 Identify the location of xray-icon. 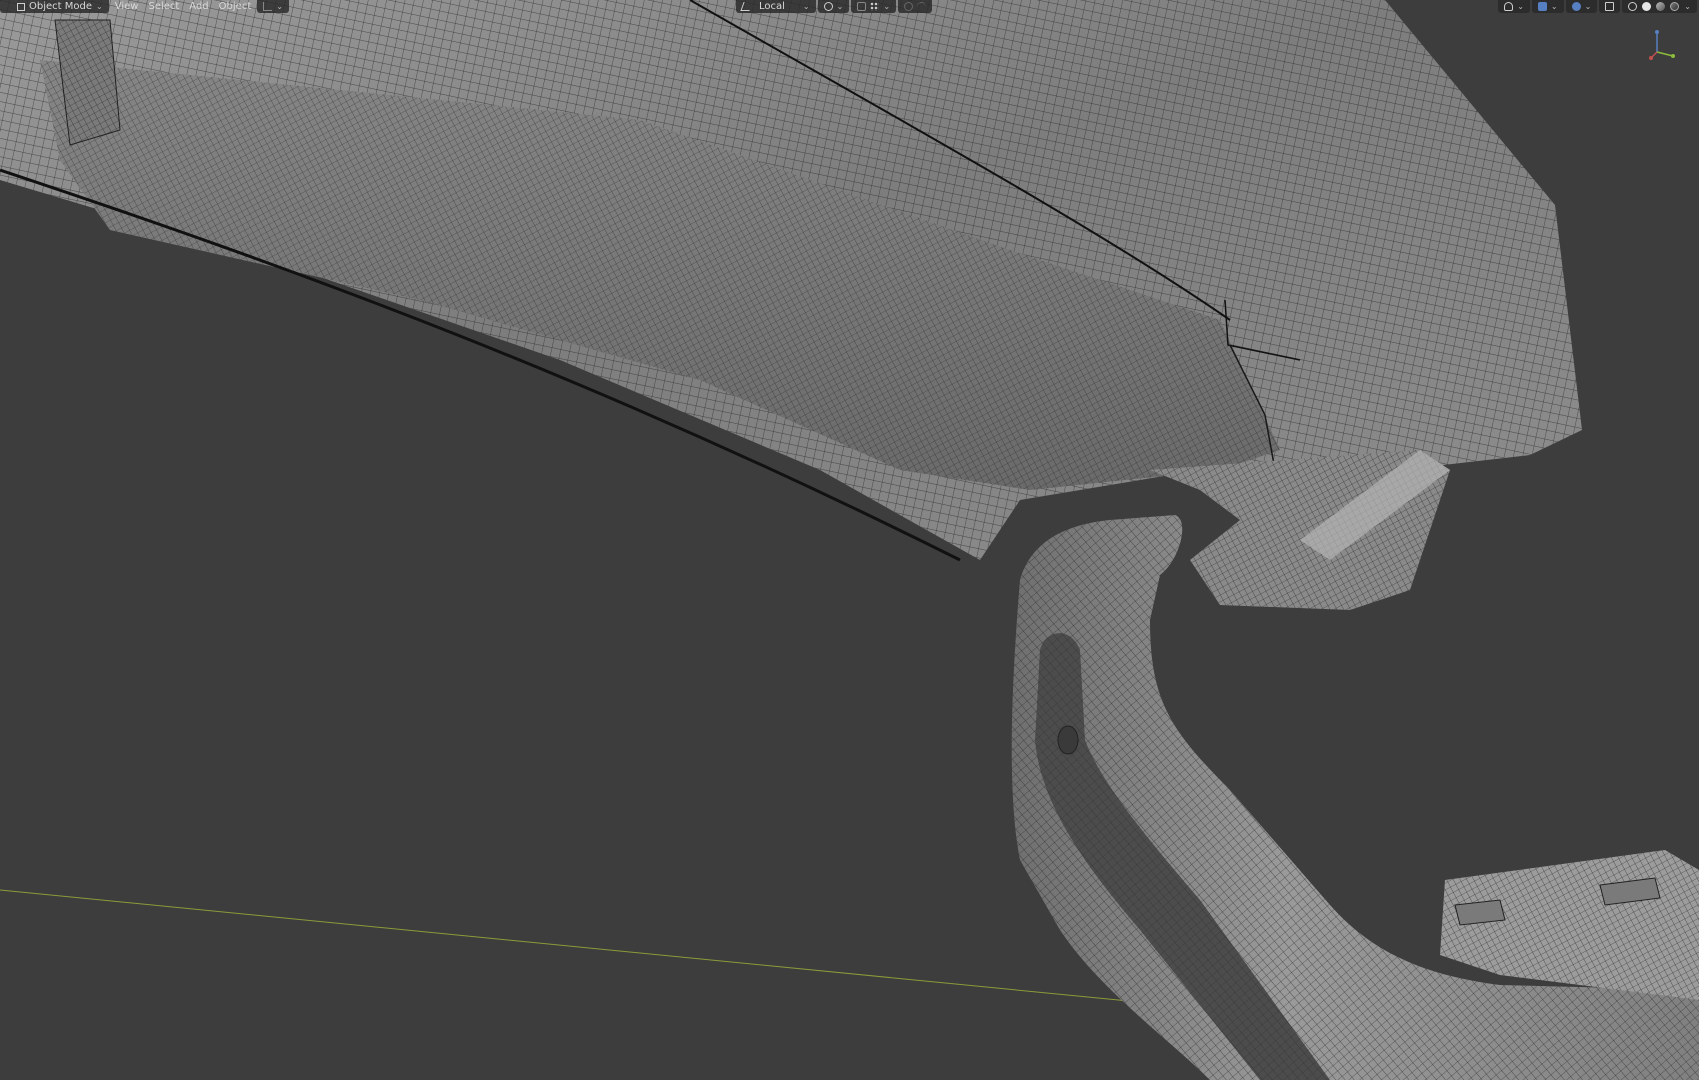
(1610, 6).